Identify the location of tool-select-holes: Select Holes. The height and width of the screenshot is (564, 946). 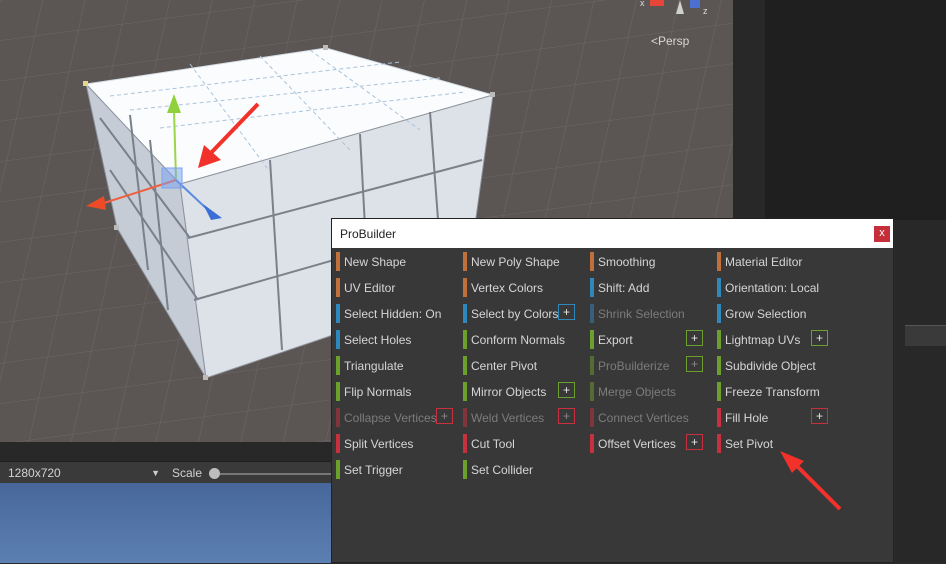
(398, 340).